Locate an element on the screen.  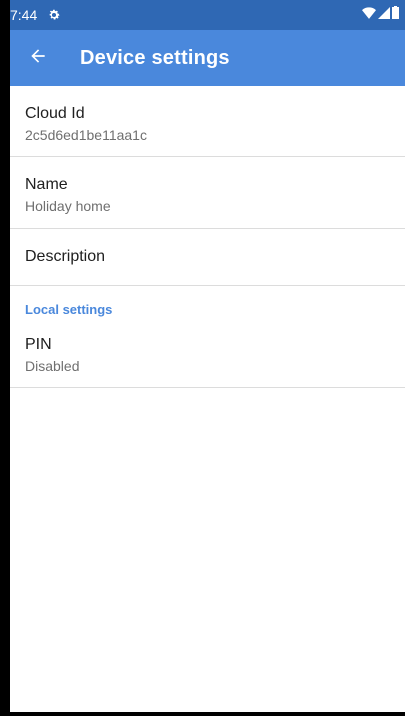
setting-summary: 2c5d6ed1be11aa1c is located at coordinates (86, 135).